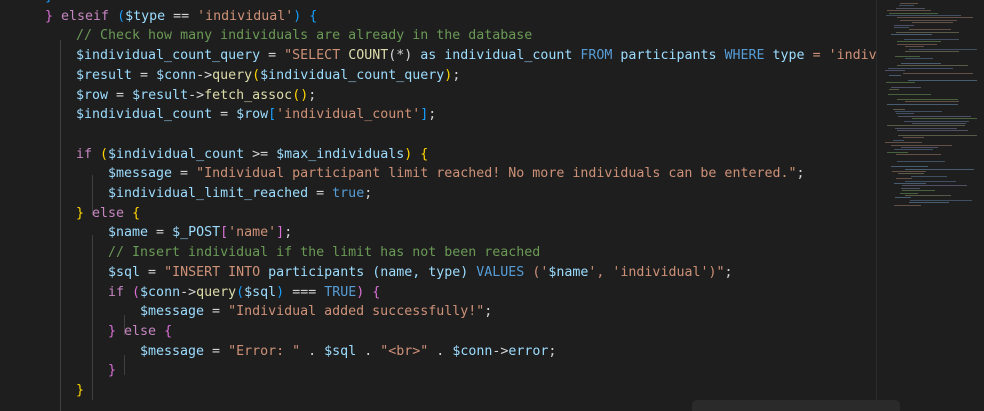 The width and height of the screenshot is (984, 411). I want to click on code-token: error, so click(528, 351).